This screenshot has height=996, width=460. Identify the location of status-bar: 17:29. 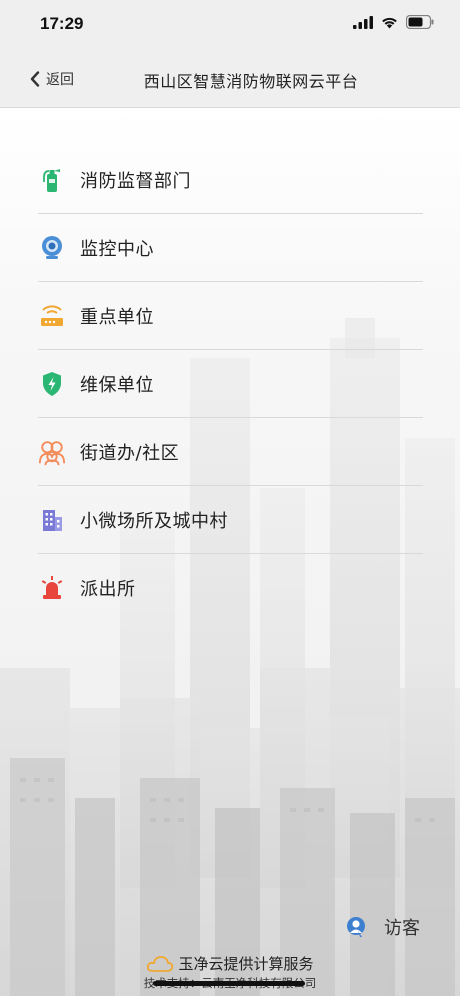
(230, 25).